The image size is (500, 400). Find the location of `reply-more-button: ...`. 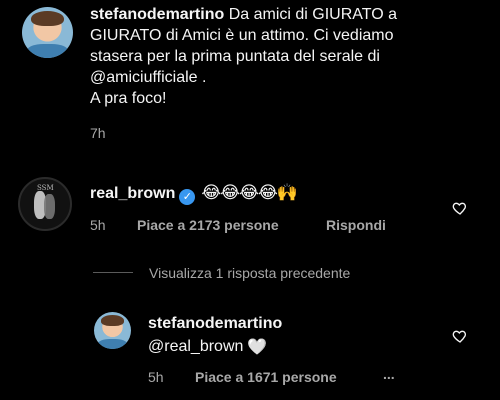

reply-more-button: ... is located at coordinates (389, 374).